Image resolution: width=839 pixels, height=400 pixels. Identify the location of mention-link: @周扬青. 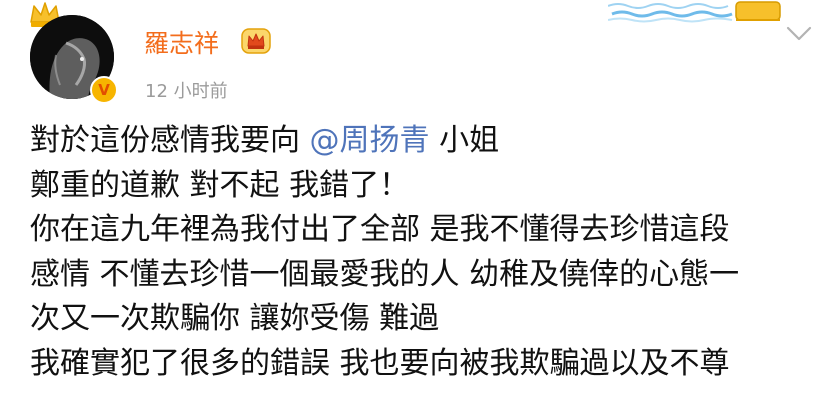
(370, 140).